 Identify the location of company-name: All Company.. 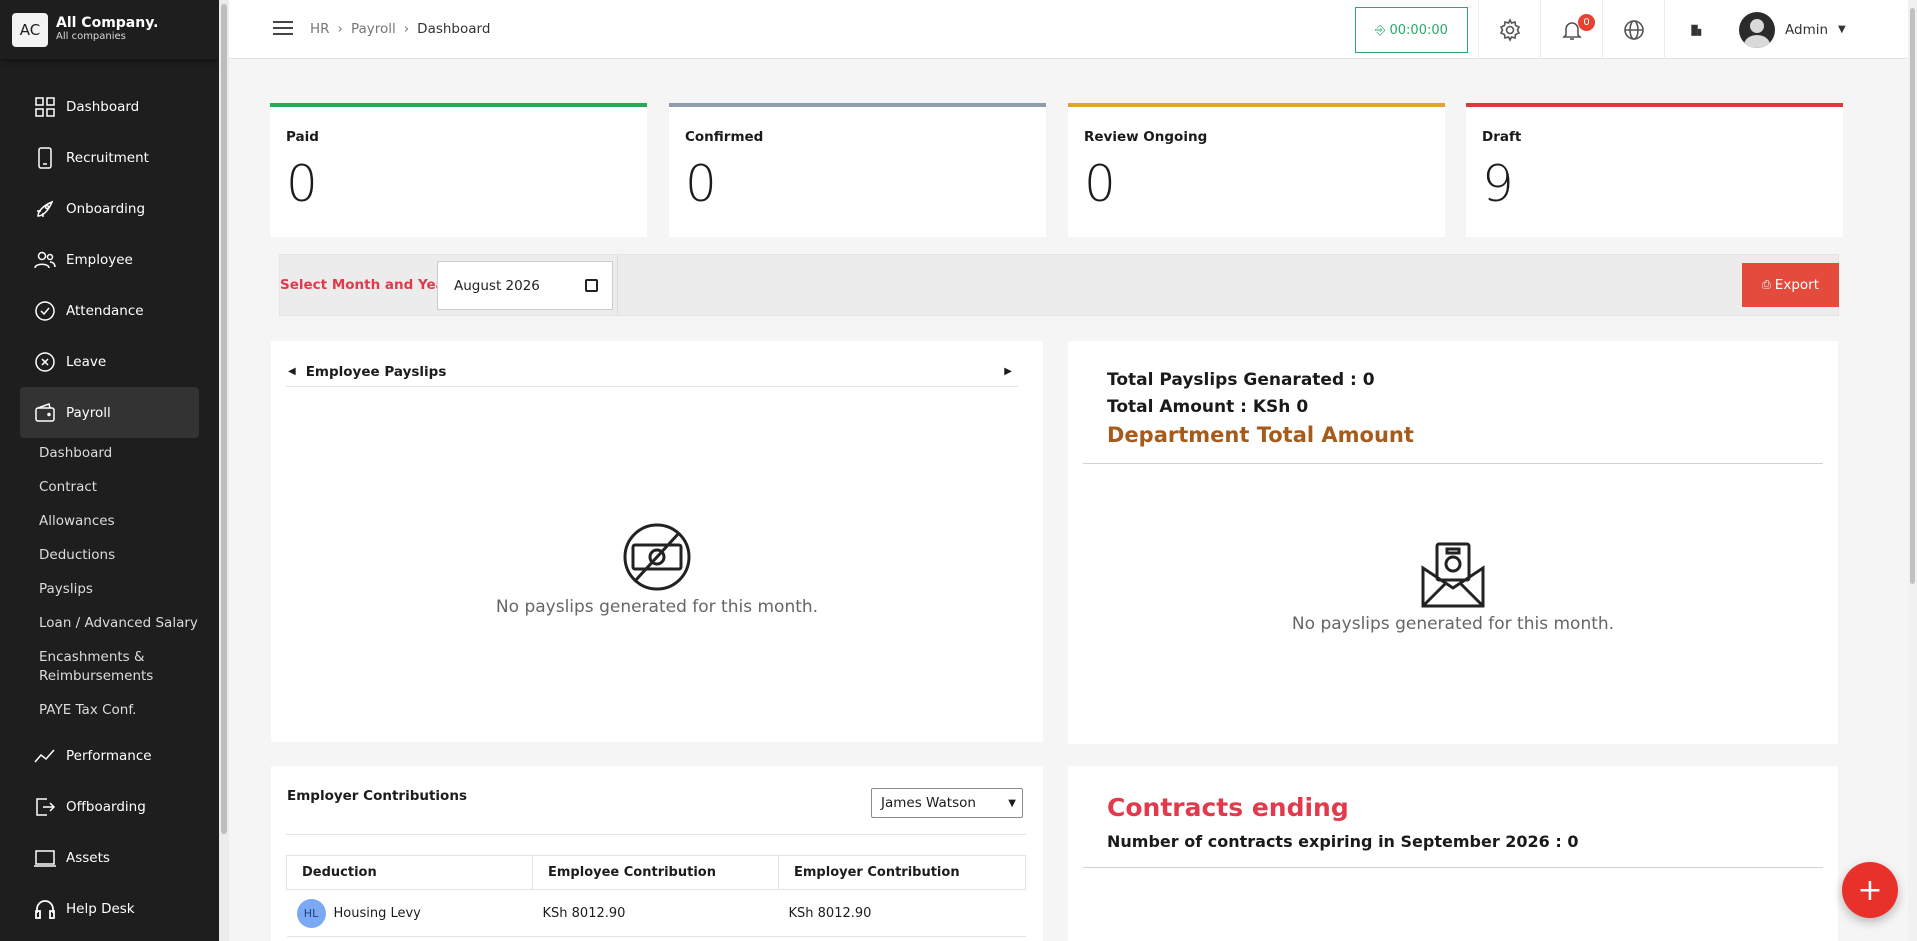
(107, 23).